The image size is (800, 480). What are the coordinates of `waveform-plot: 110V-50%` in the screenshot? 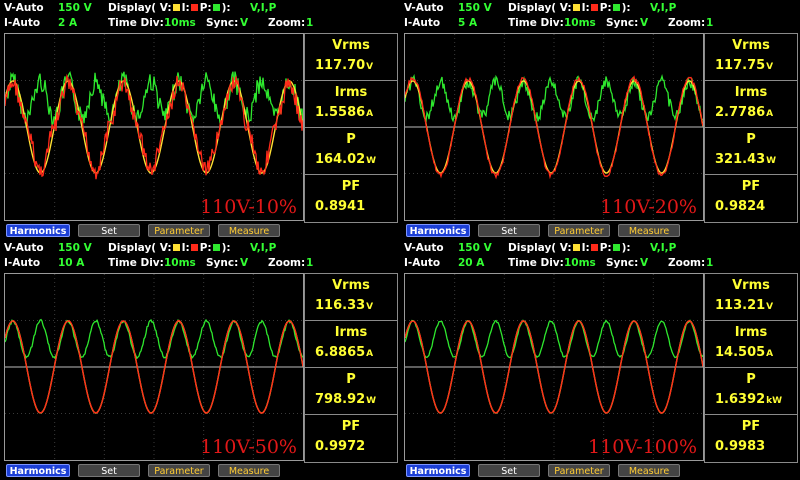 It's located at (154, 367).